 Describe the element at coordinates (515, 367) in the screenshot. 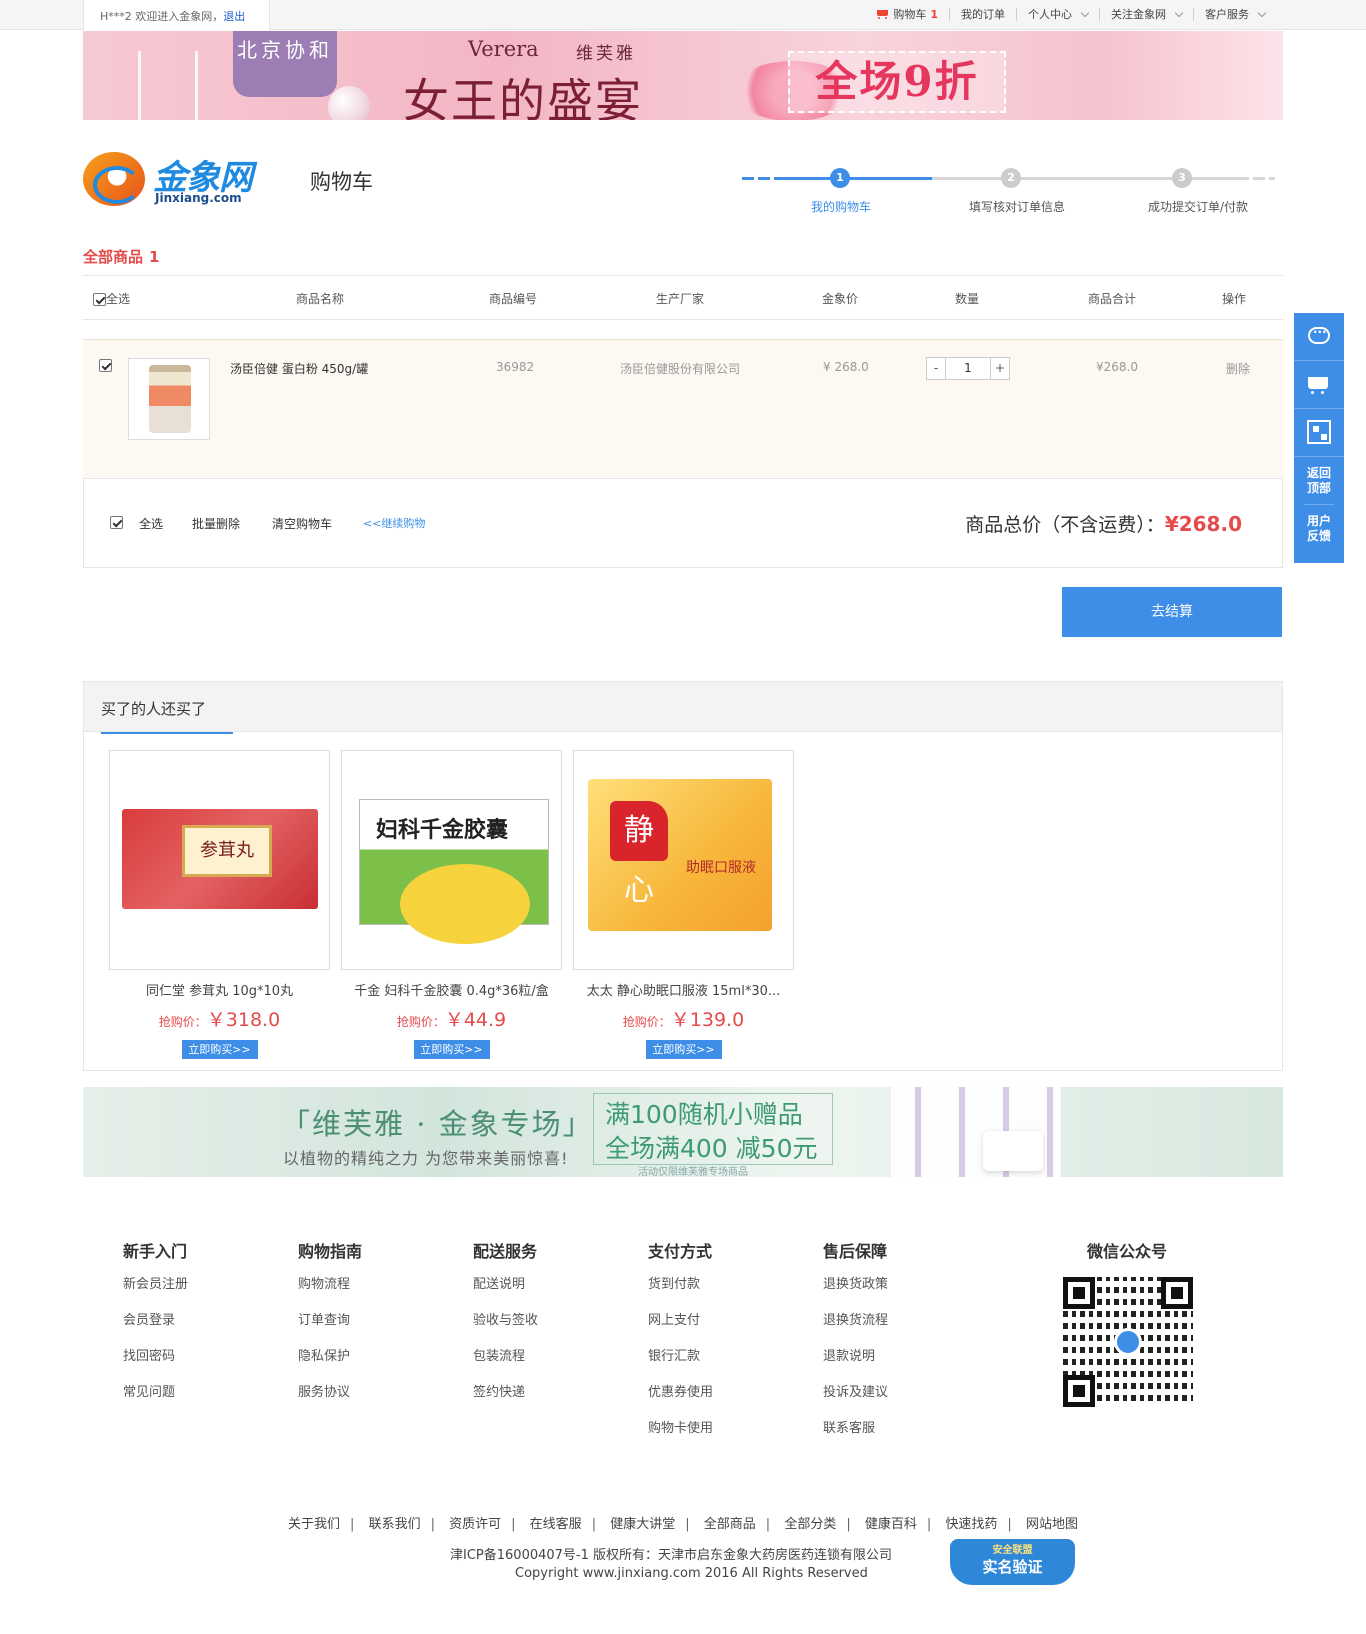

I see `item-code: 36982` at that location.